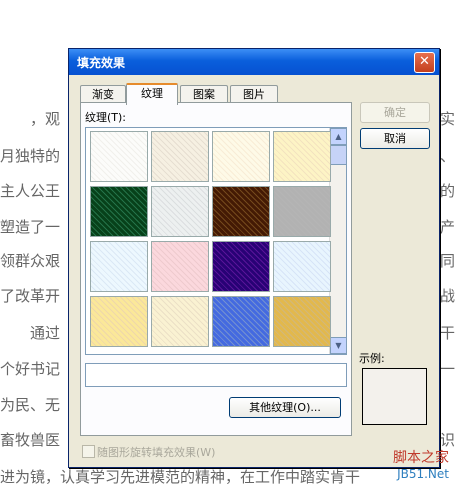  What do you see at coordinates (204, 94) in the screenshot?
I see `tab-pattern: 图案` at bounding box center [204, 94].